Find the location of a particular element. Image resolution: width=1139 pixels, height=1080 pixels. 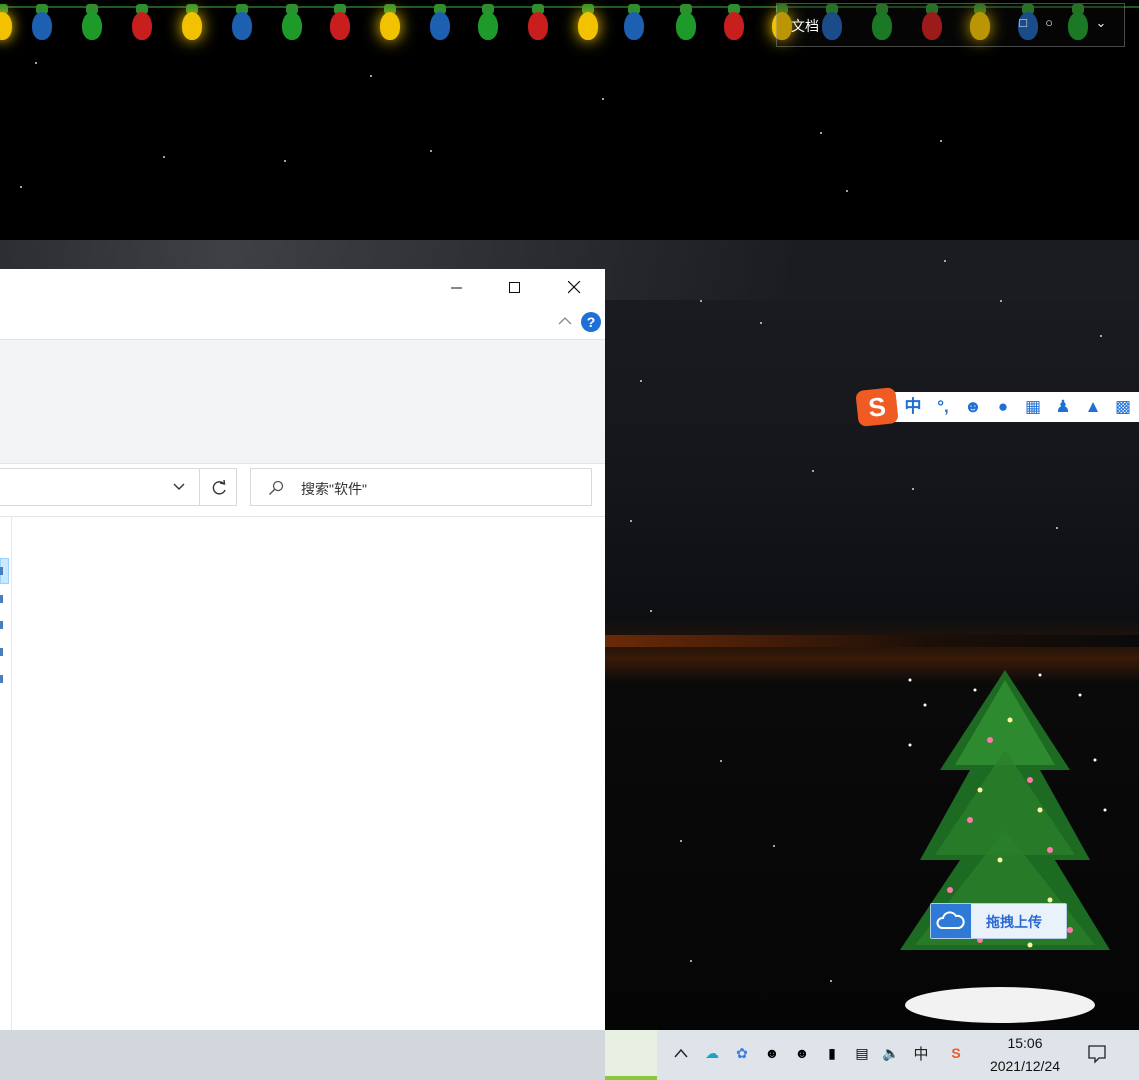

close-icon is located at coordinates (573, 287).